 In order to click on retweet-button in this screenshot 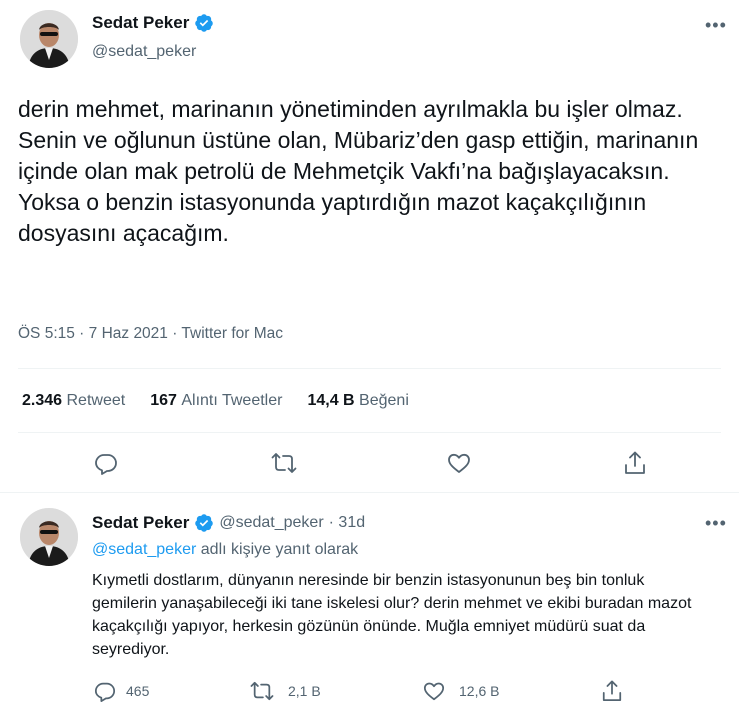, I will do `click(284, 463)`.